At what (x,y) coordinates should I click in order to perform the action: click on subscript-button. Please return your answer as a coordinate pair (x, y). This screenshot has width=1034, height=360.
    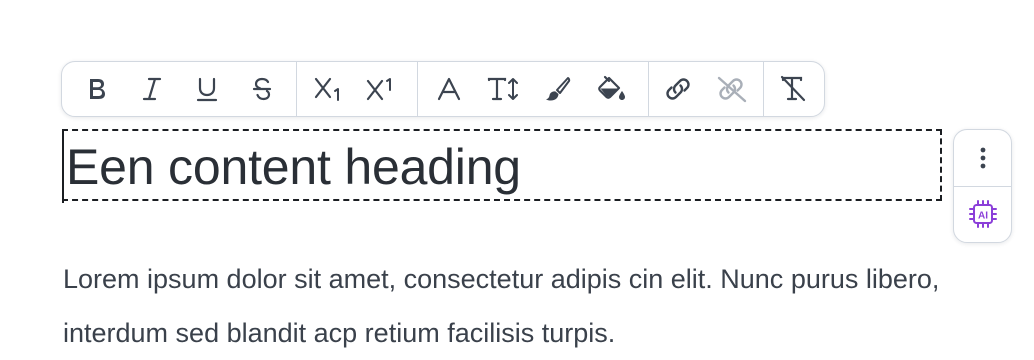
    Looking at the image, I should click on (329, 89).